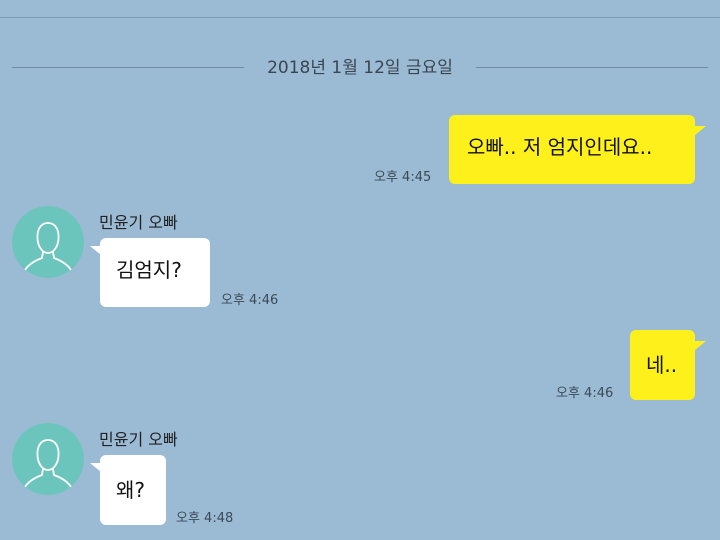 The width and height of the screenshot is (720, 540). I want to click on incoming-message-bubble: 김엄지?, so click(155, 272).